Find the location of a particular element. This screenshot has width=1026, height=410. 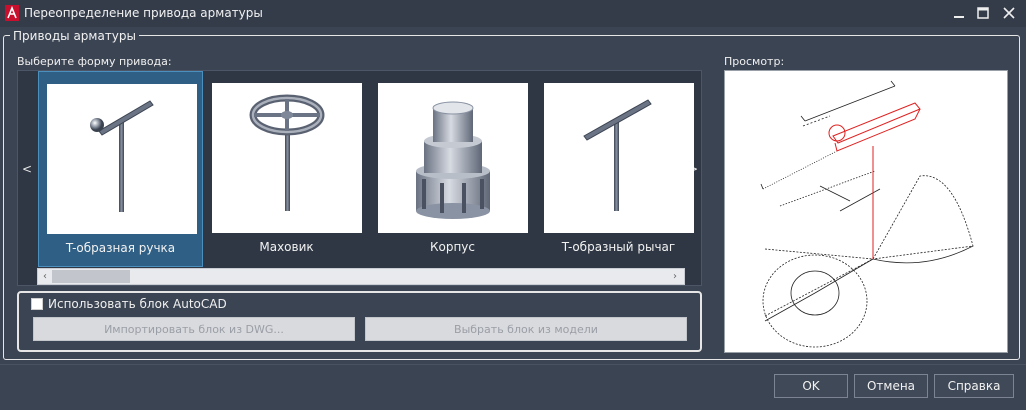

housing-image is located at coordinates (453, 158).